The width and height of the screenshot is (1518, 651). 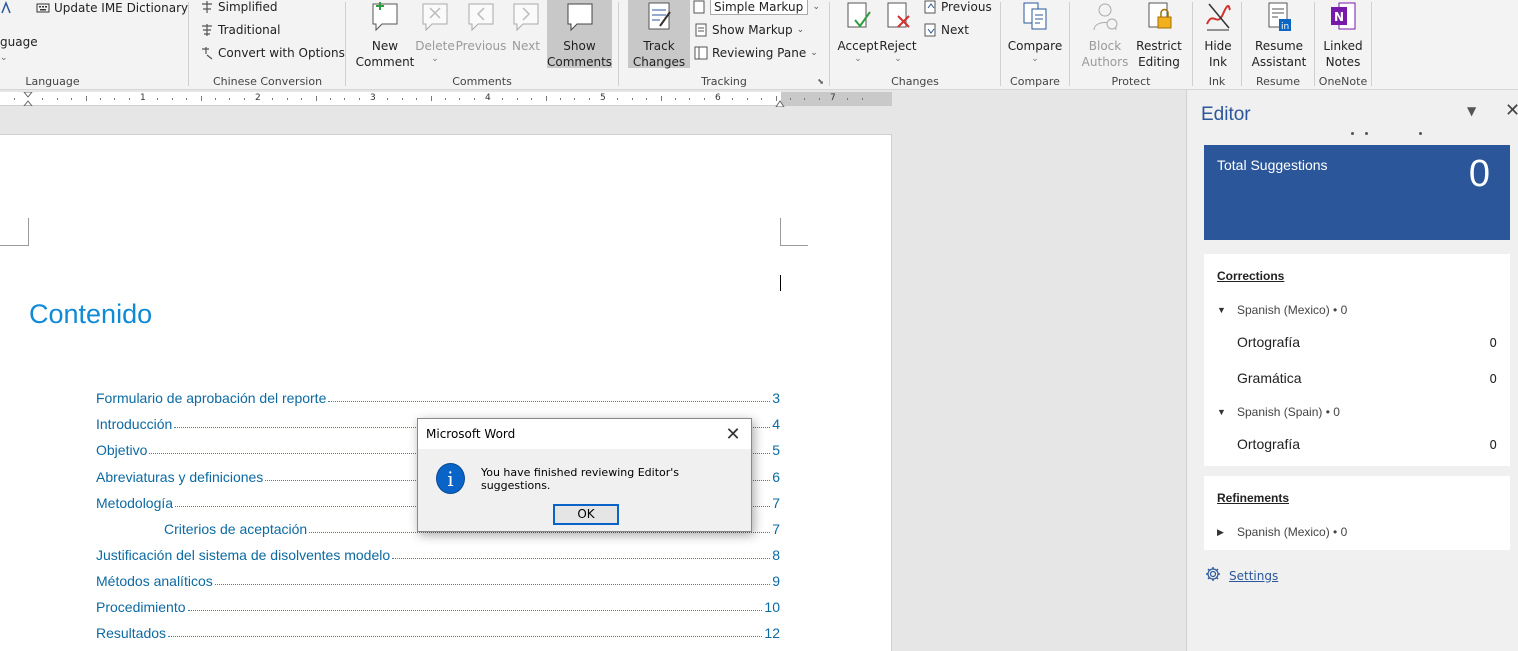 I want to click on settings-link: Settings, so click(x=1241, y=575).